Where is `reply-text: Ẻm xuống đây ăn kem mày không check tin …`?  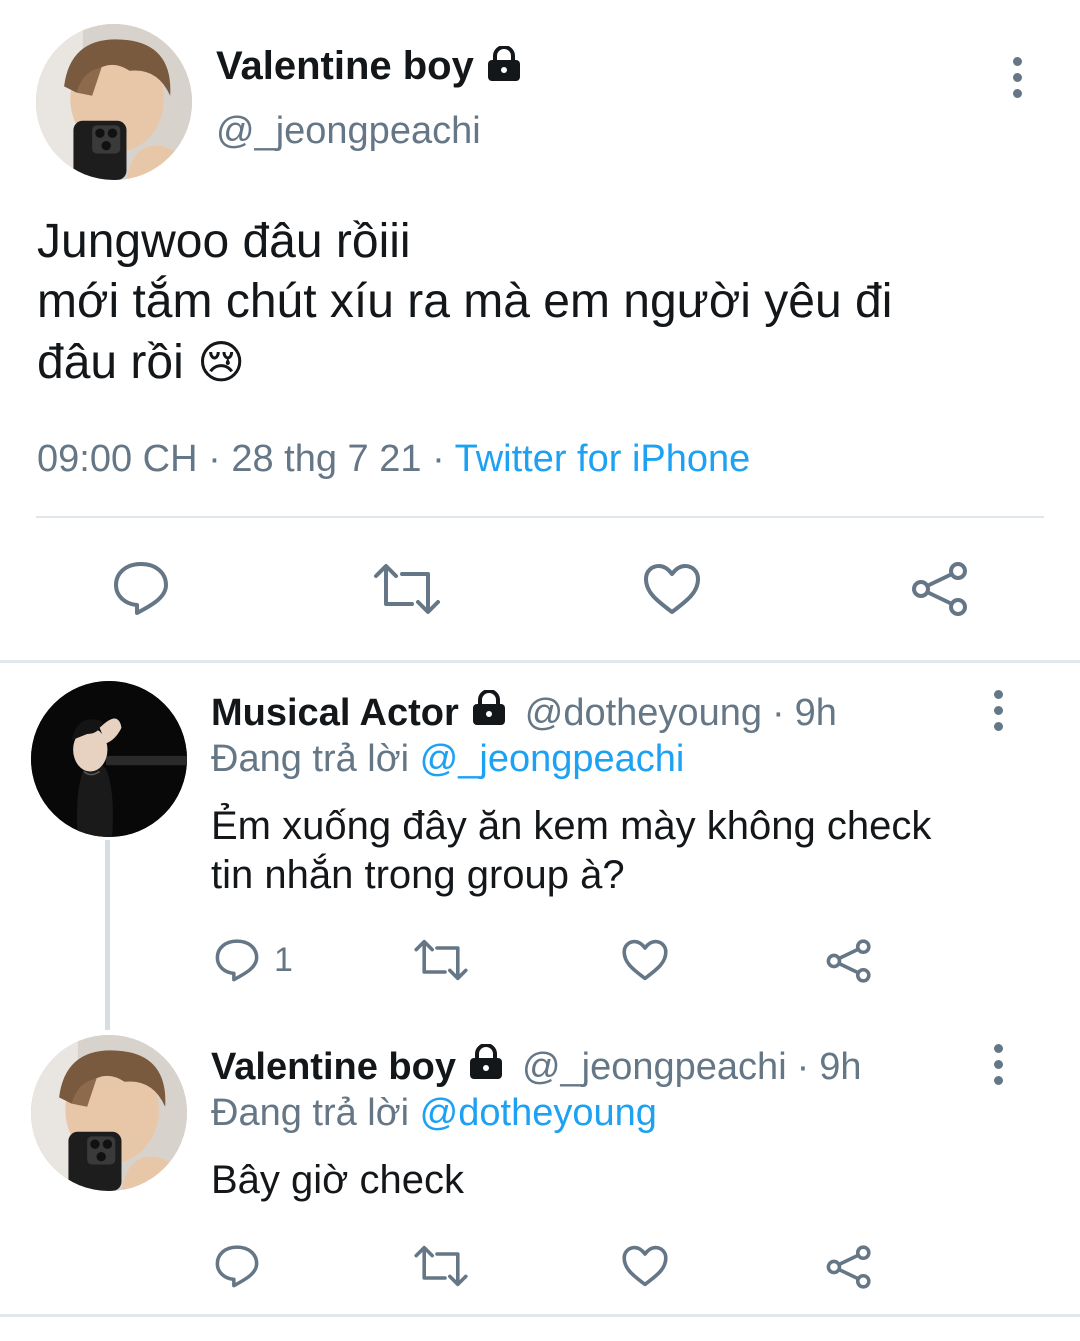
reply-text: Ẻm xuống đây ăn kem mày không check tin … is located at coordinates (571, 851).